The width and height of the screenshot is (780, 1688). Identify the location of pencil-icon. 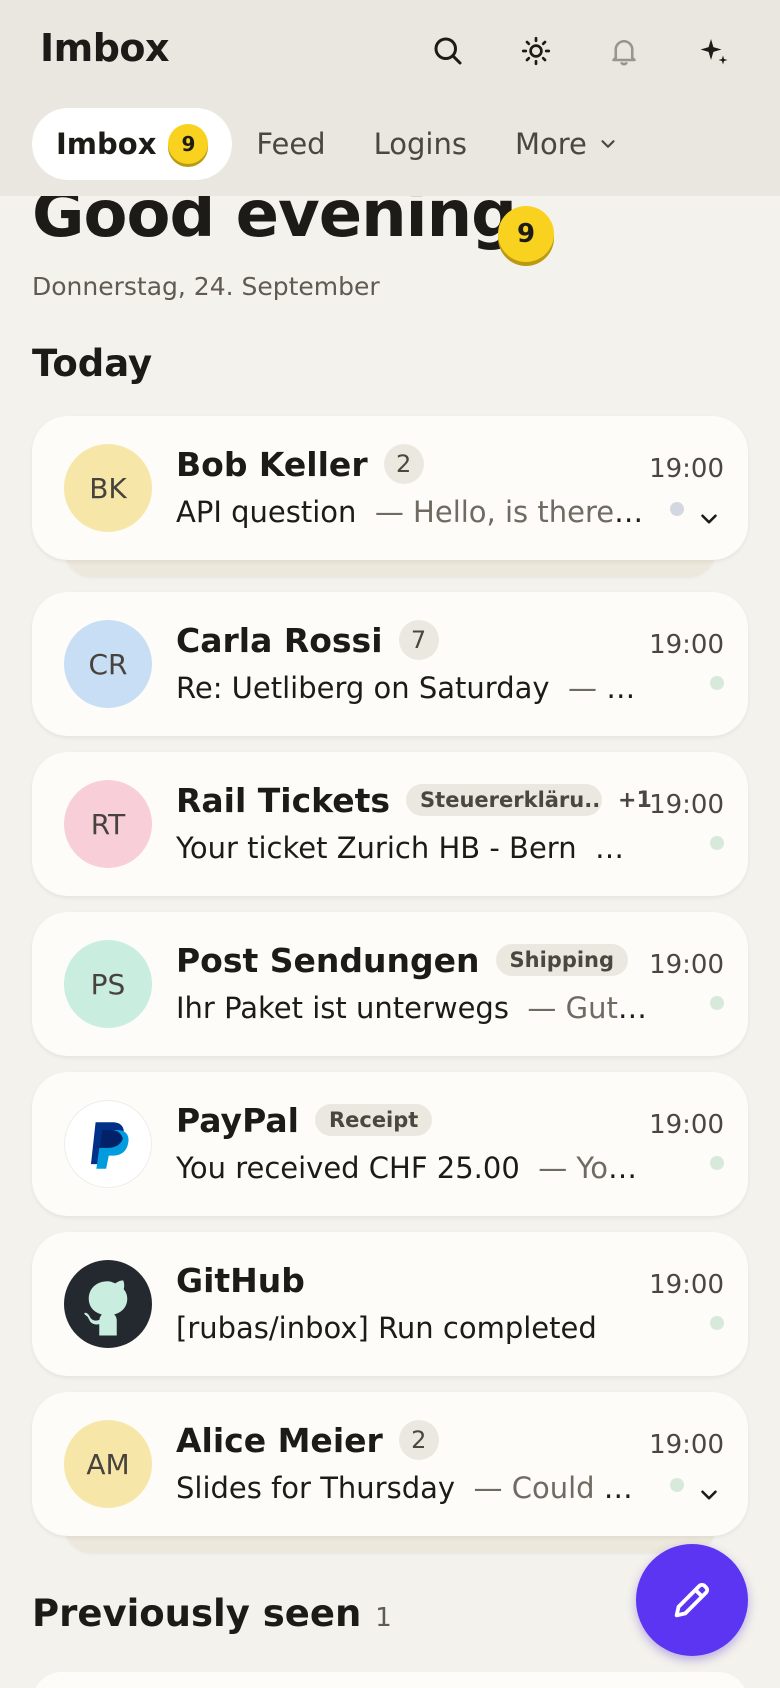
(691, 1600).